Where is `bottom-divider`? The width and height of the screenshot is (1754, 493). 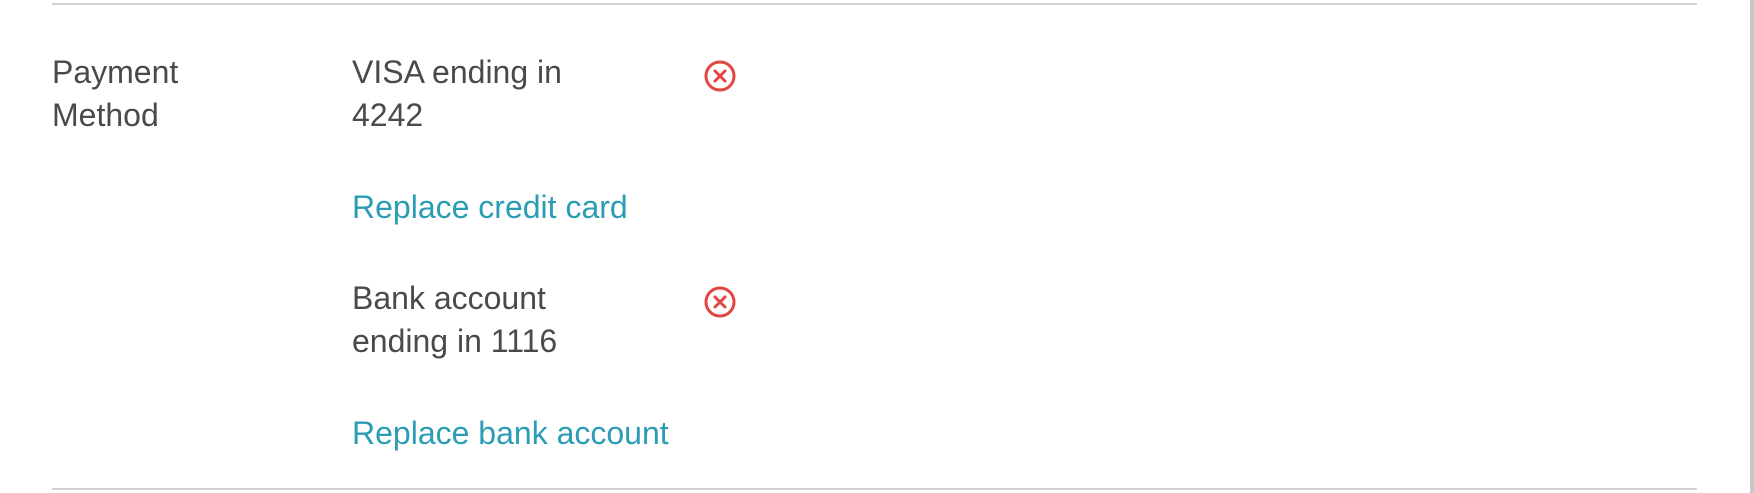
bottom-divider is located at coordinates (874, 489).